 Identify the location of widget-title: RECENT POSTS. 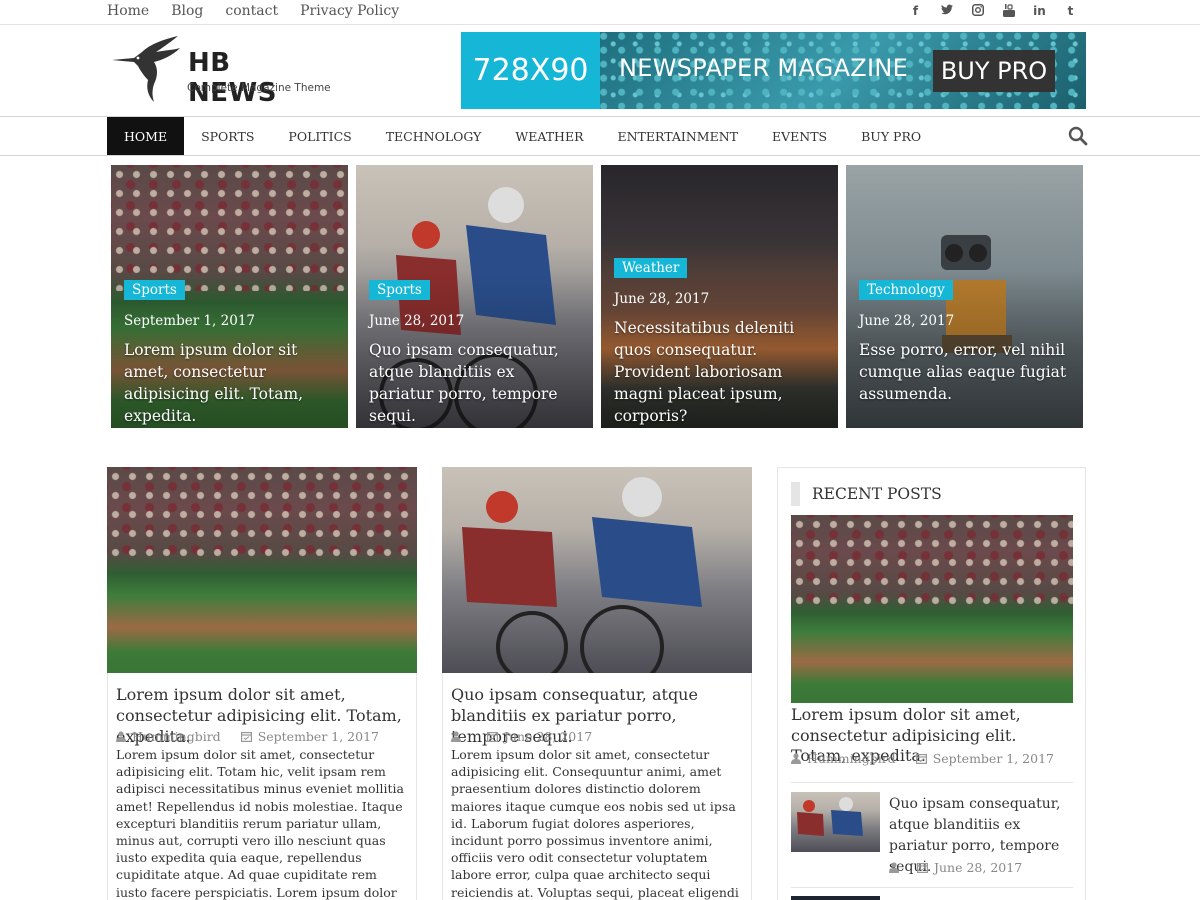
(877, 494).